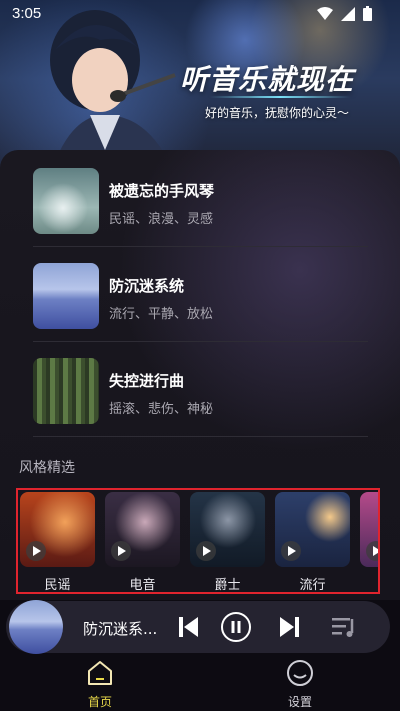  Describe the element at coordinates (200, 14) in the screenshot. I see `status-bar: 3:05` at that location.